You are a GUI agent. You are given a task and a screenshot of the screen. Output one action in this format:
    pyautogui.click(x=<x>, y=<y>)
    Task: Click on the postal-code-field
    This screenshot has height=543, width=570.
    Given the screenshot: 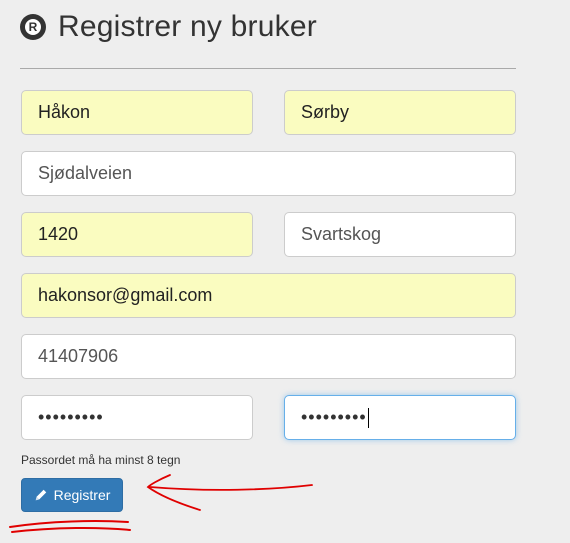 What is the action you would take?
    pyautogui.click(x=137, y=234)
    